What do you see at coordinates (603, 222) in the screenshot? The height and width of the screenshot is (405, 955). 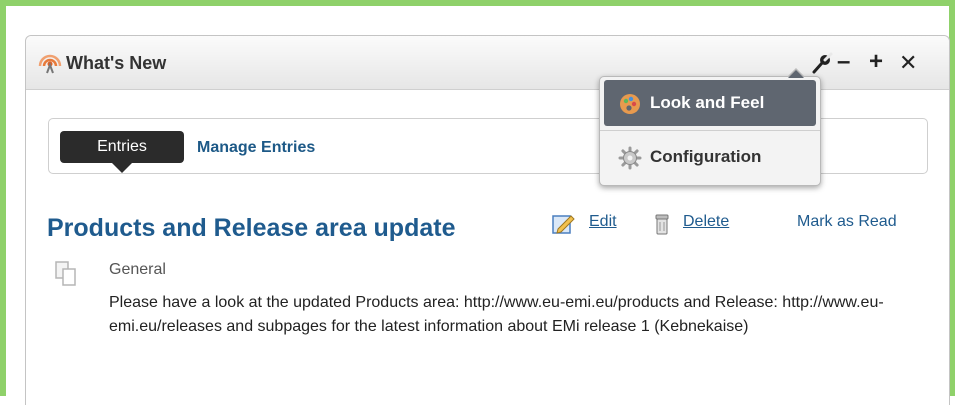 I see `edit-link: Edit` at bounding box center [603, 222].